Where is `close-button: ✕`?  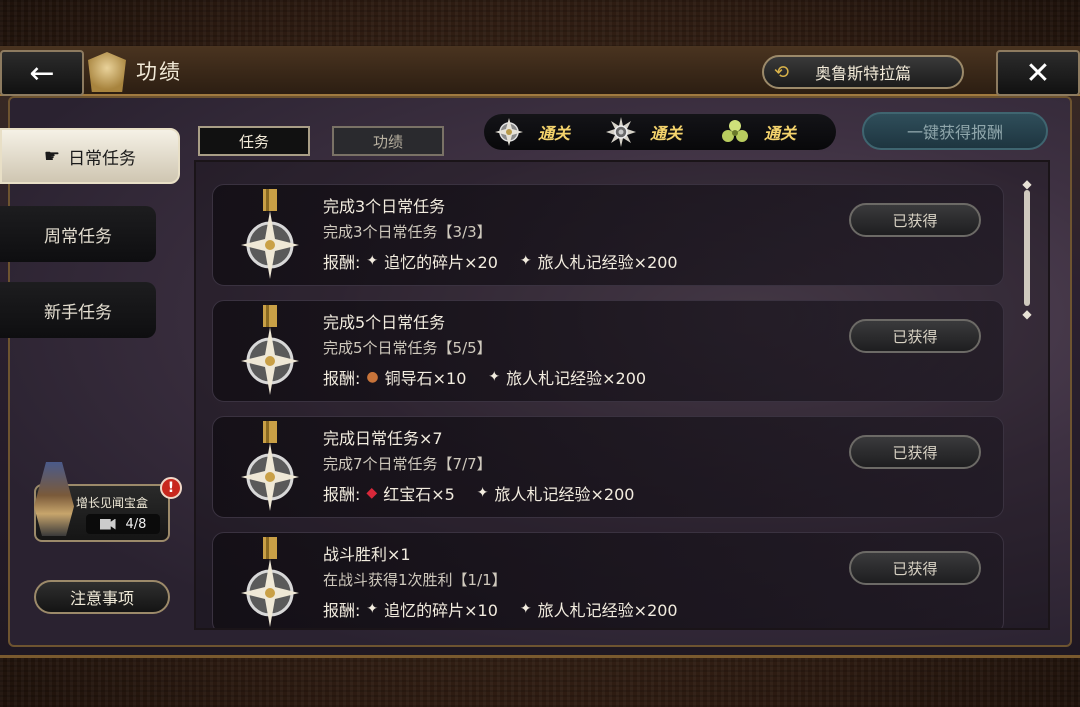 close-button: ✕ is located at coordinates (1038, 73).